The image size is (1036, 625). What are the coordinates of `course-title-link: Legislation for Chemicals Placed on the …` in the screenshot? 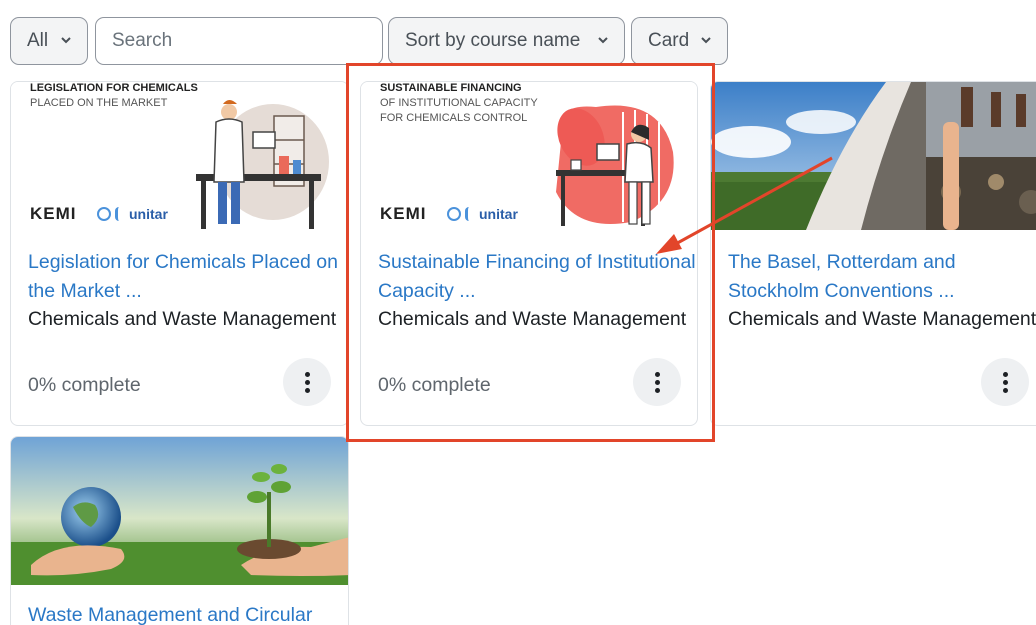 It's located at (188, 277).